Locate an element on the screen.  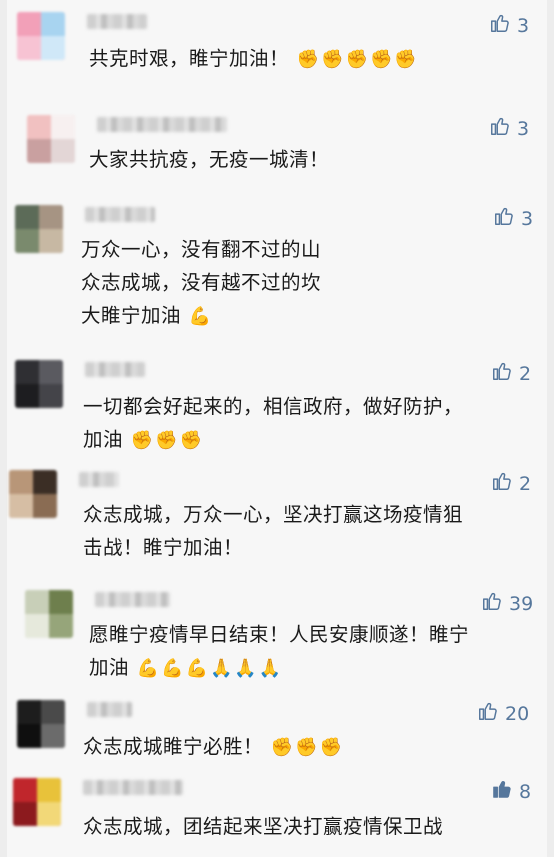
emoji-reactions: 💪💪💪🙏🙏🙏 is located at coordinates (206, 668).